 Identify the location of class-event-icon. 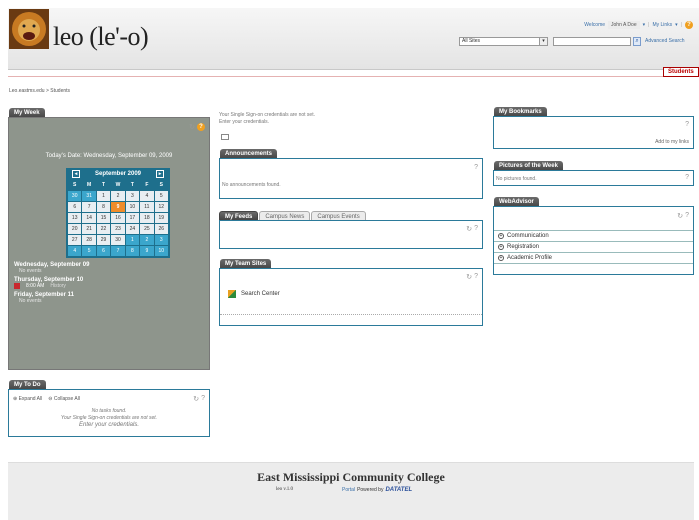
(17, 286).